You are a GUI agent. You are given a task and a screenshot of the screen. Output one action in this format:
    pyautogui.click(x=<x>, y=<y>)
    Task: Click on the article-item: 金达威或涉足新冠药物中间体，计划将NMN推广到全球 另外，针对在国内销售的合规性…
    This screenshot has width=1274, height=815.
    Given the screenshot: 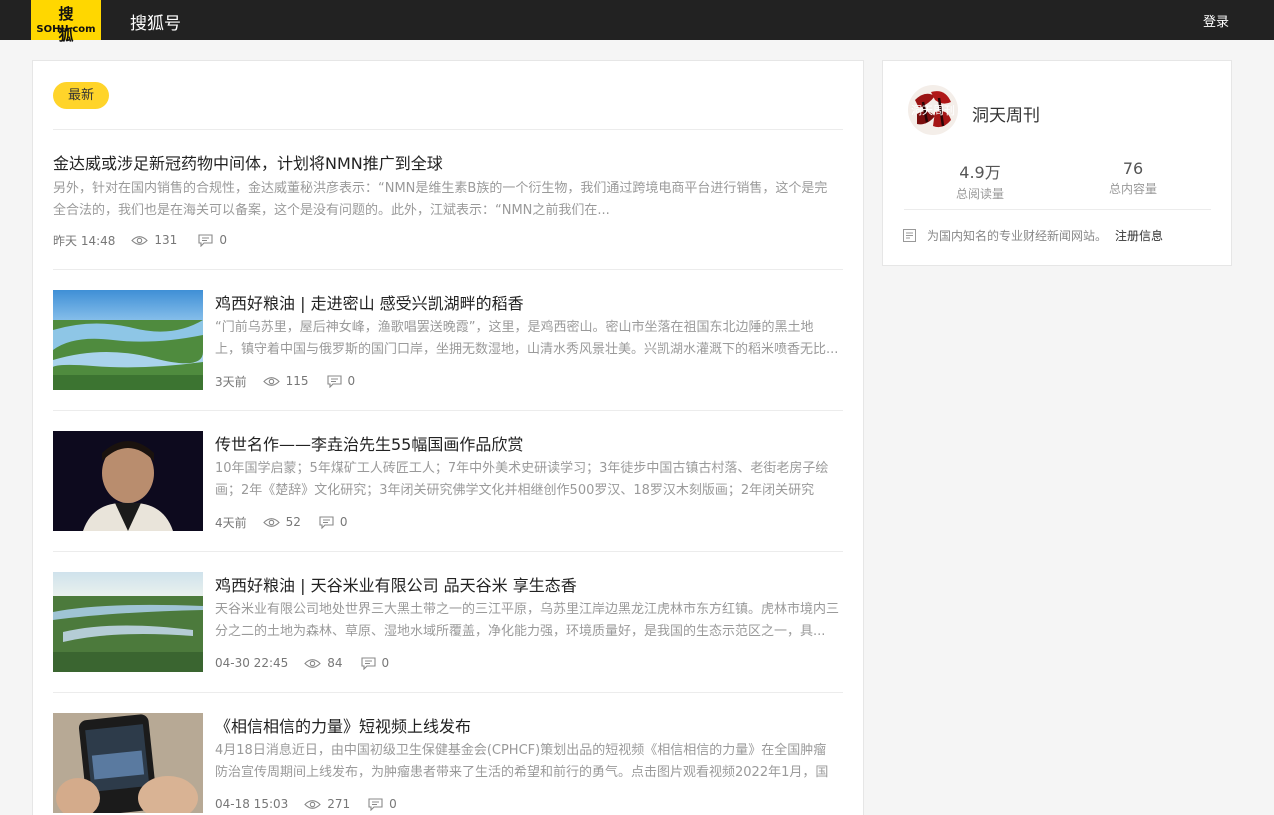 What is the action you would take?
    pyautogui.click(x=448, y=199)
    